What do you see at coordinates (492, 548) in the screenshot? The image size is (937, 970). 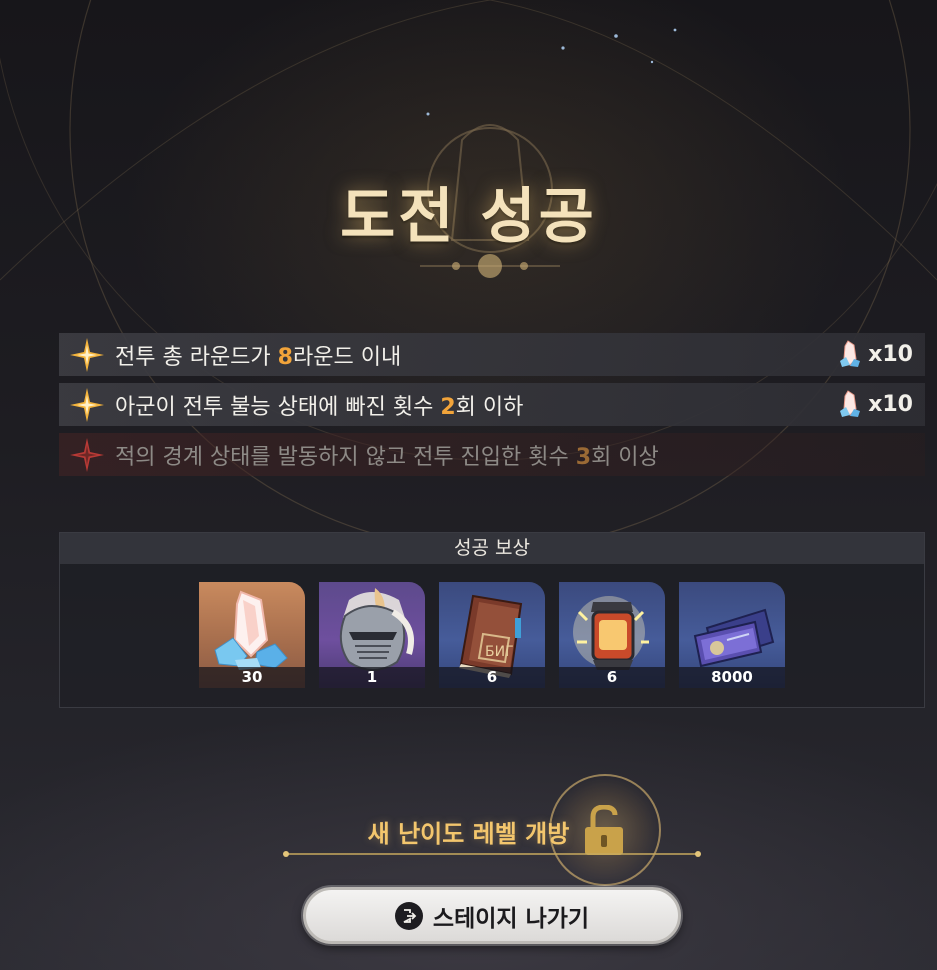 I see `rewards-header: 성공 보상` at bounding box center [492, 548].